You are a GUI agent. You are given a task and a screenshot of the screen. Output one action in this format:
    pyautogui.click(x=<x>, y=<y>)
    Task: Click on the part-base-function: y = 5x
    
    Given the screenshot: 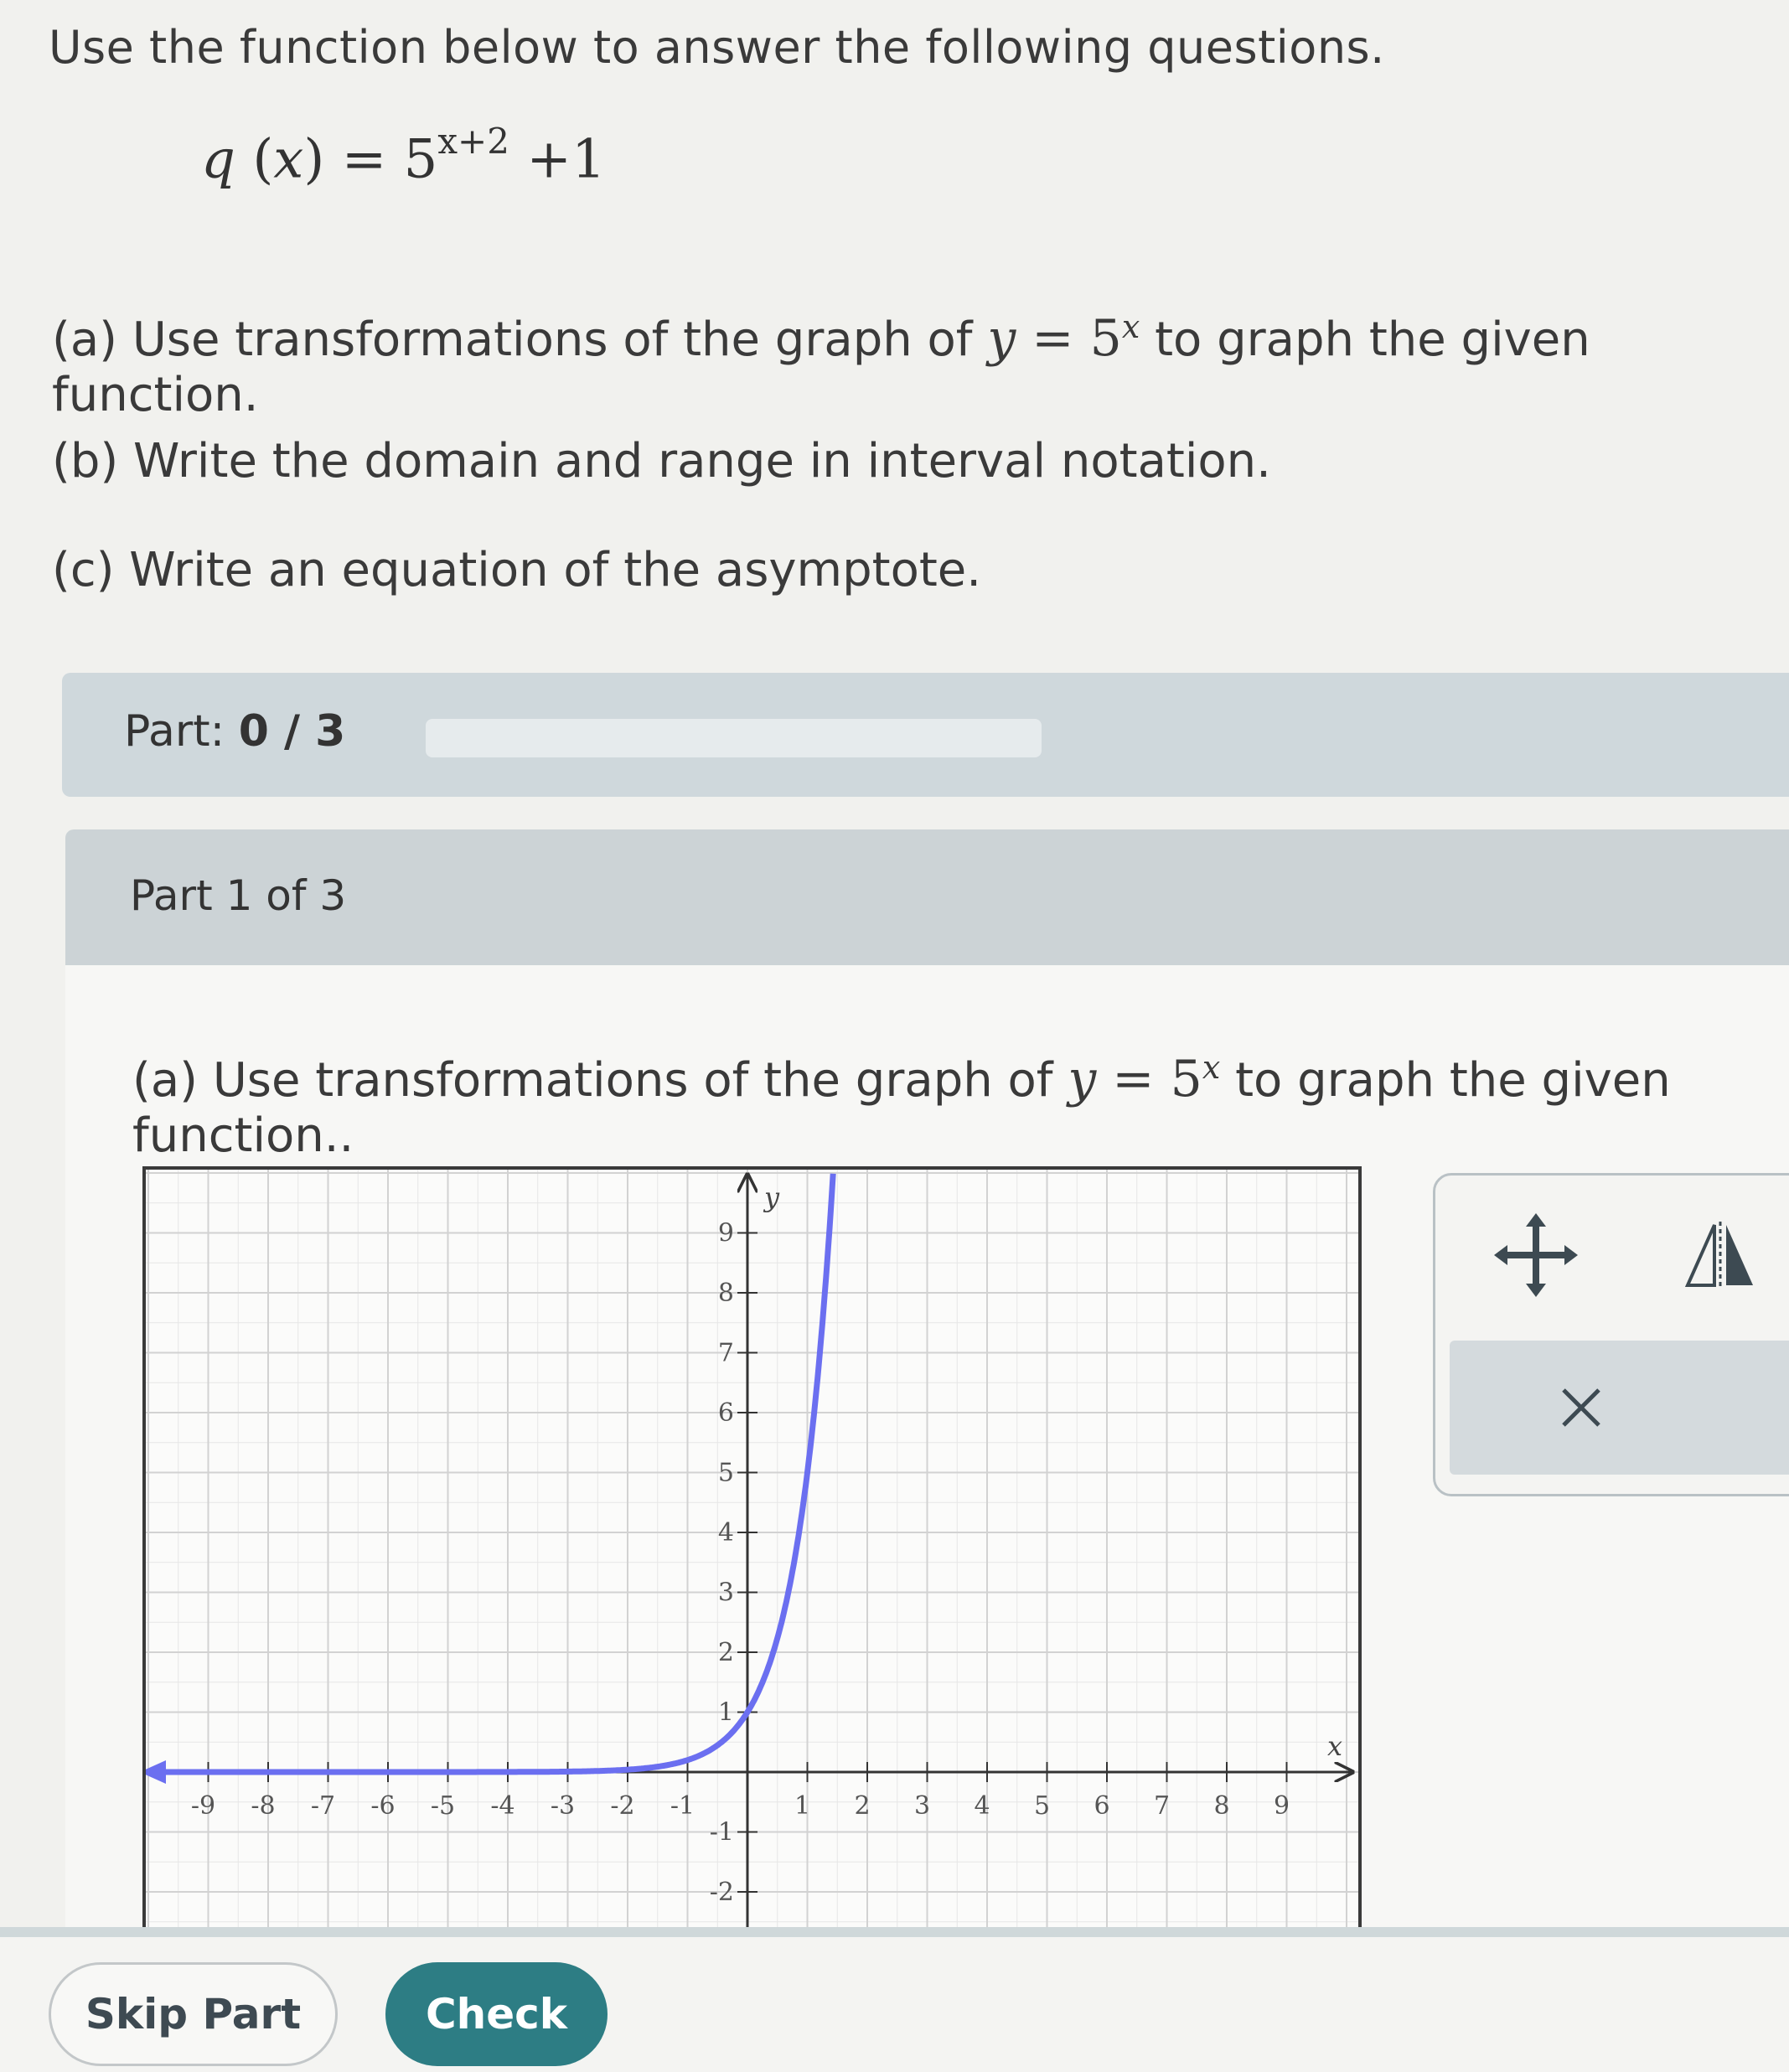 What is the action you would take?
    pyautogui.click(x=1144, y=1078)
    